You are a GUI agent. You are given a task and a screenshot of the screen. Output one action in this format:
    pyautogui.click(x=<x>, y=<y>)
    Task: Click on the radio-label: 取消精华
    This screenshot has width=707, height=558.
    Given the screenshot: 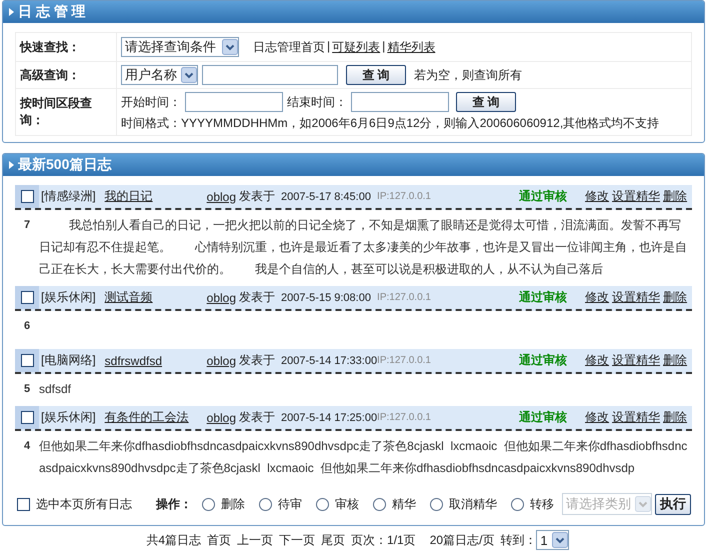 What is the action you would take?
    pyautogui.click(x=473, y=504)
    